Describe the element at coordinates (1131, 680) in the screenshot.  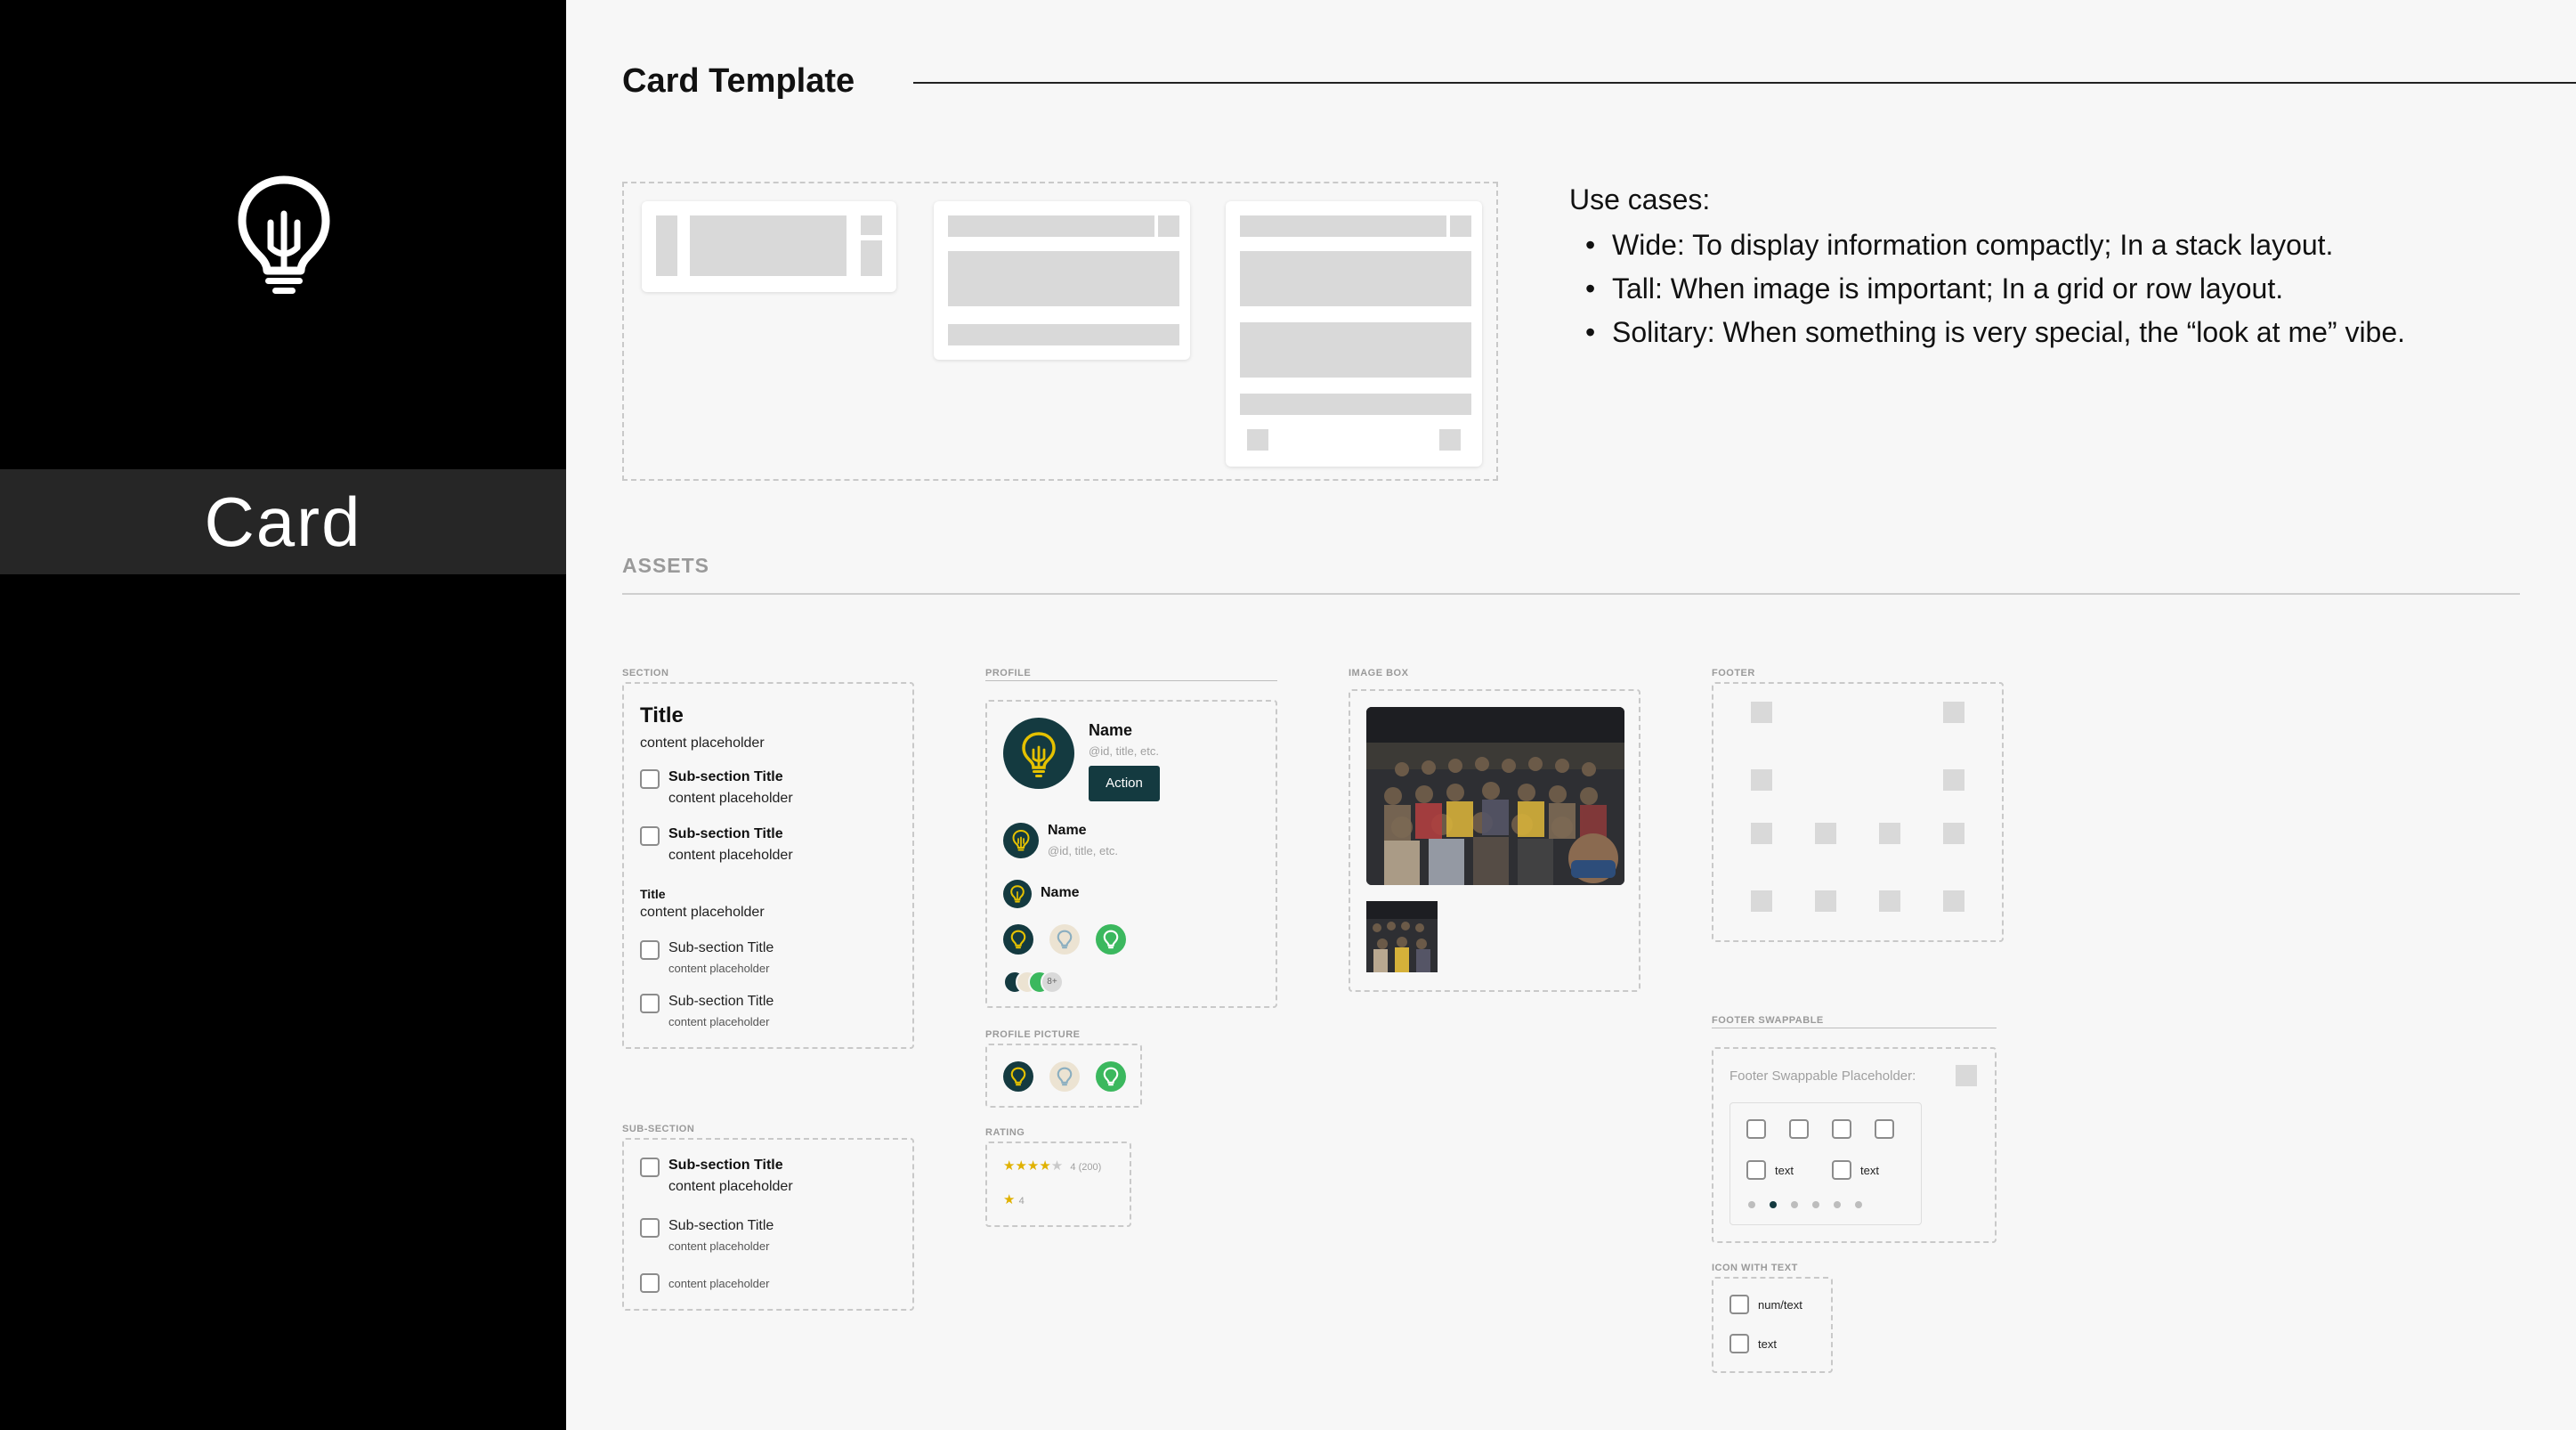
I see `profile-label-rule` at that location.